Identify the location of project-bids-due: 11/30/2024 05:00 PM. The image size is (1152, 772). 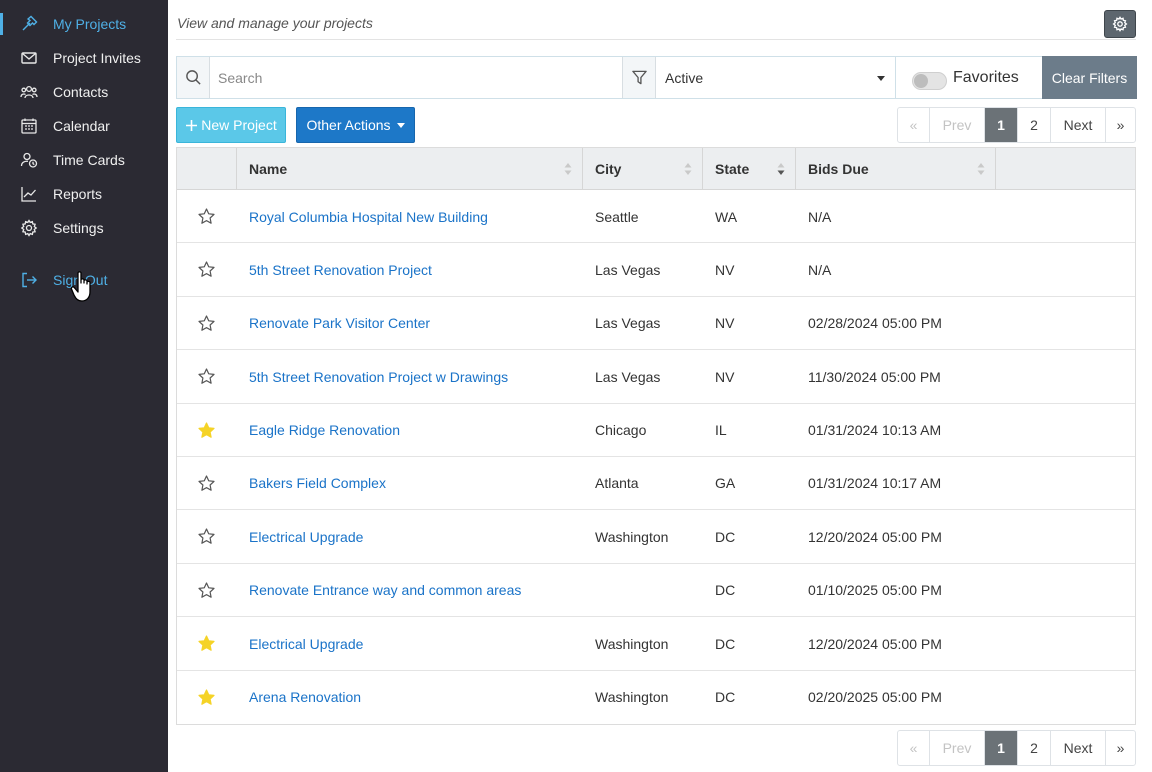
(874, 376).